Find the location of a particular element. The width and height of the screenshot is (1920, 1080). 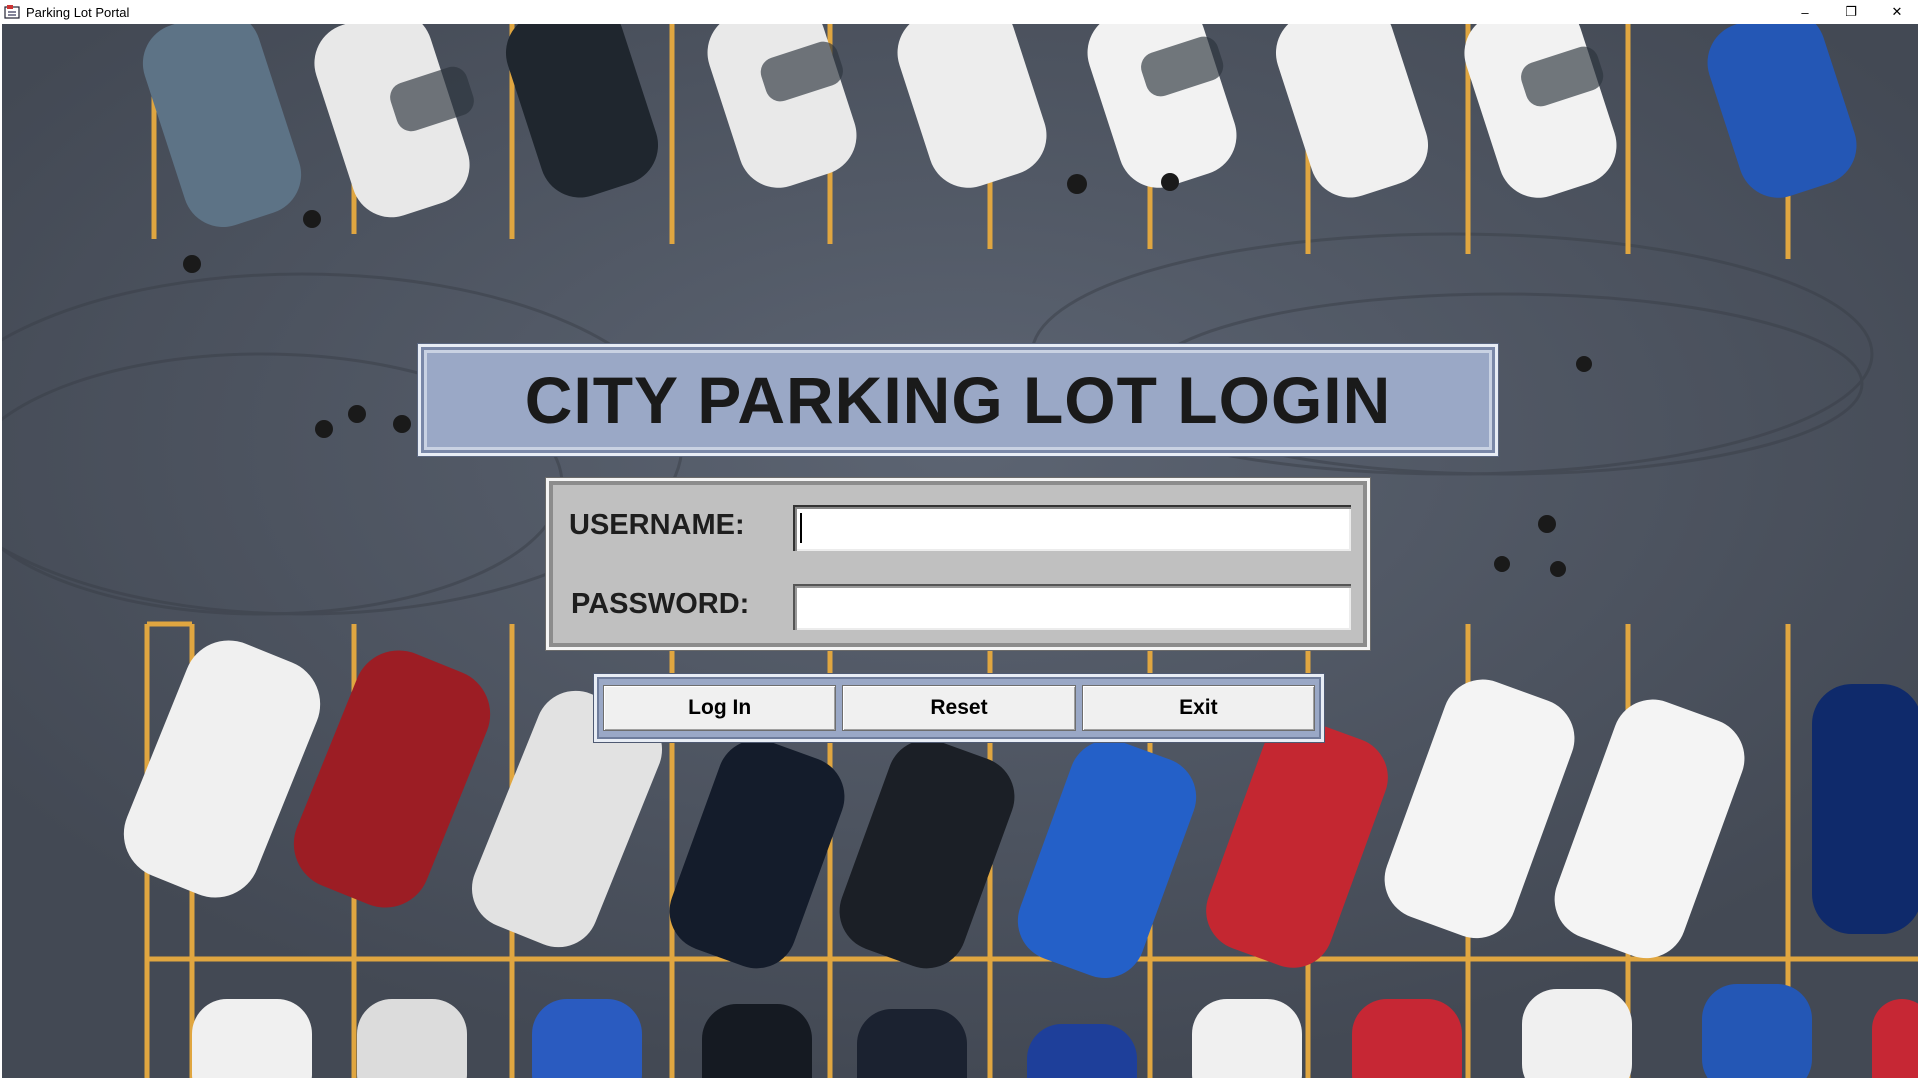

button-bar: Log In Reset Exit is located at coordinates (959, 708).